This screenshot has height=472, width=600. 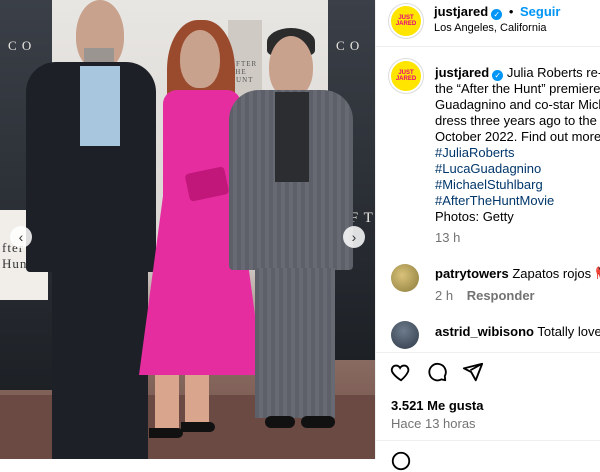 I want to click on caption-username: justjared, so click(x=462, y=72).